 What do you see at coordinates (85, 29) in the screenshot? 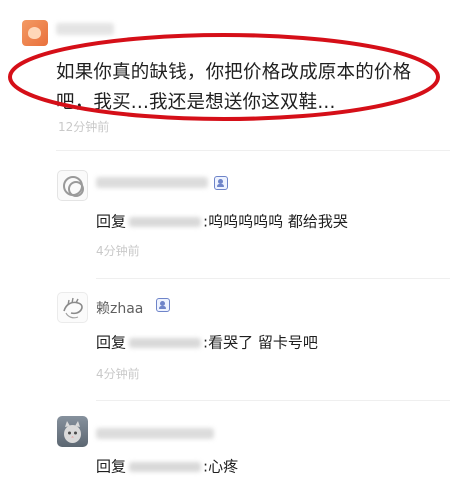
I see `top-comment-username` at bounding box center [85, 29].